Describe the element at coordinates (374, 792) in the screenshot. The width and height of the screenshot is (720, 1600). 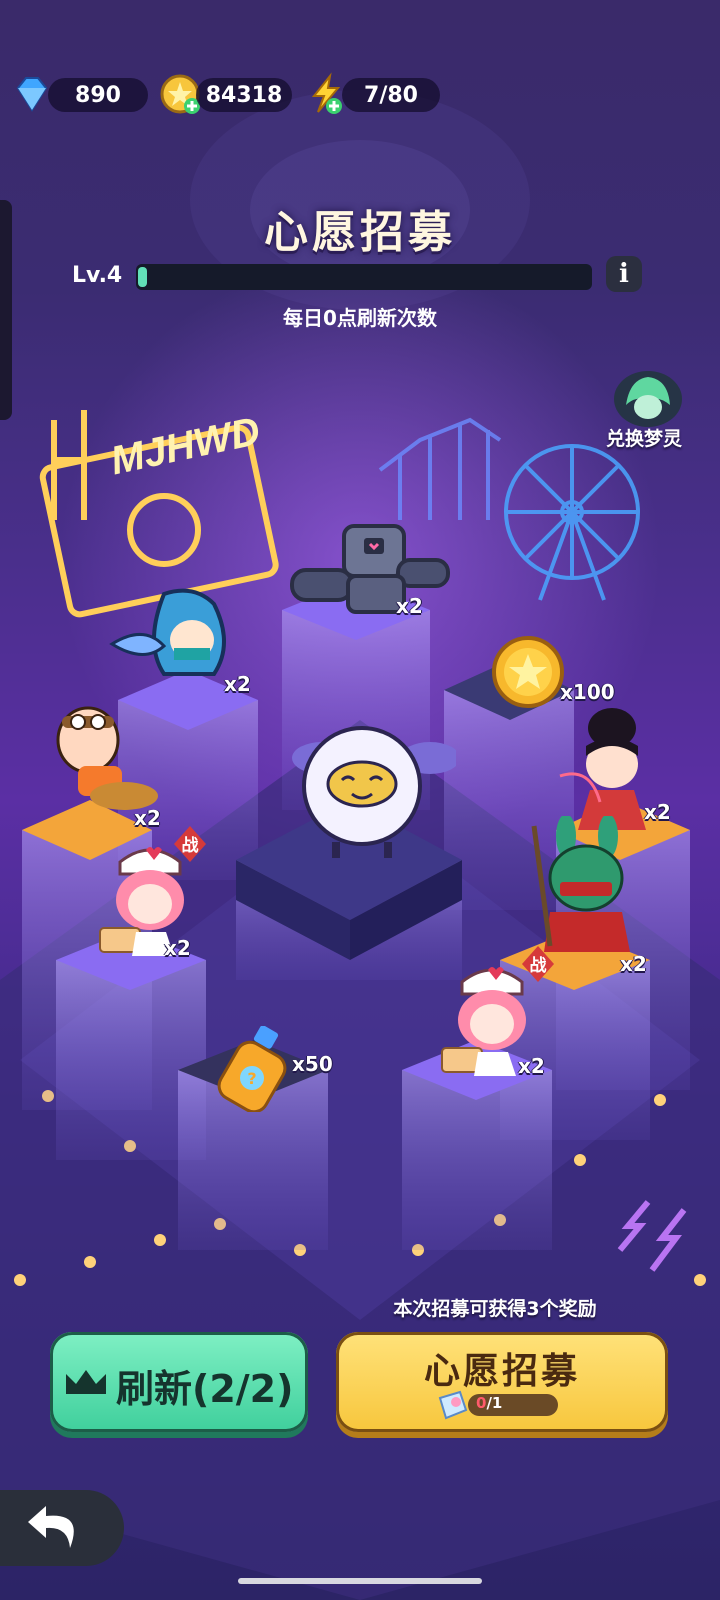
I see `sheep-mascot-icon` at that location.